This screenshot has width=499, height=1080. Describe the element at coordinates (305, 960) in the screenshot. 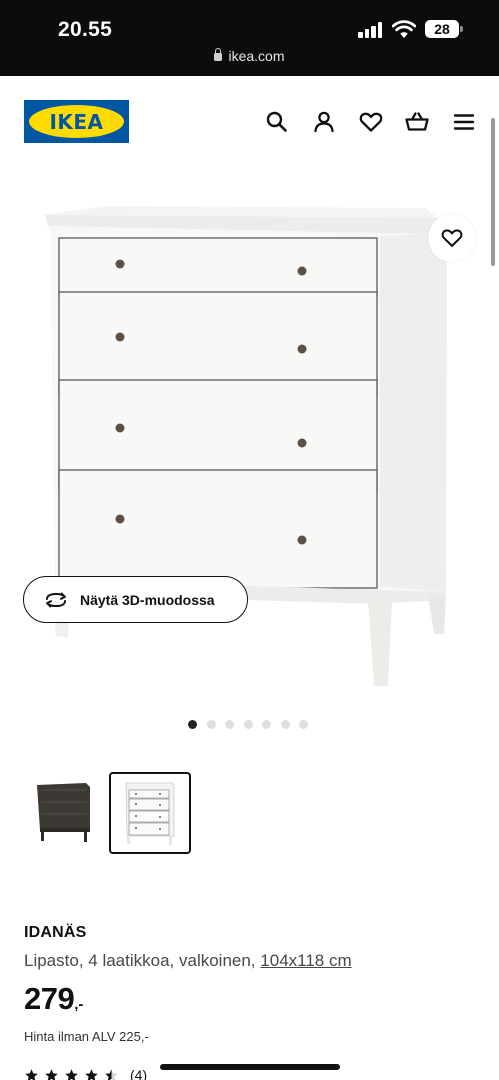

I see `product-size-link: 104x118 cm` at that location.